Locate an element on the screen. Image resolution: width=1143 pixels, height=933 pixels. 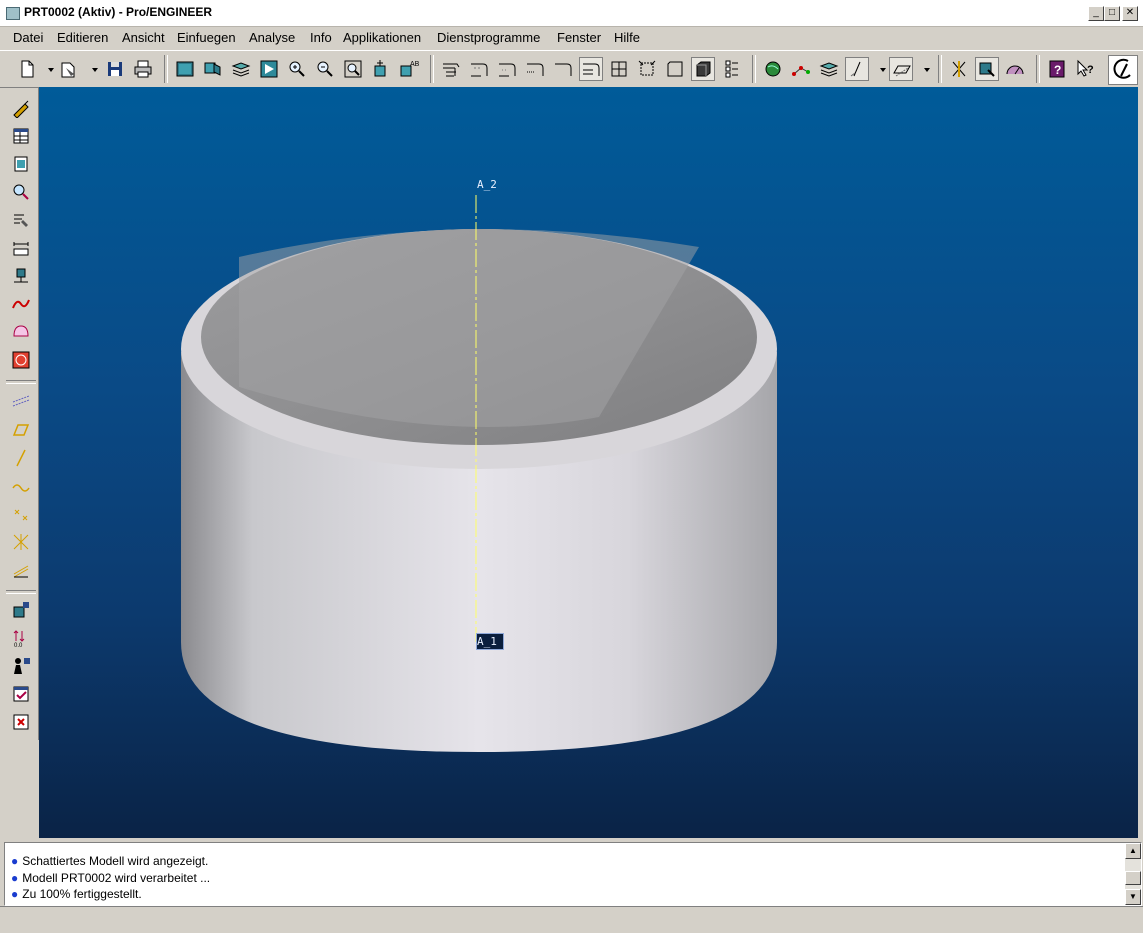
menu-datei: Datei is located at coordinates (28, 37).